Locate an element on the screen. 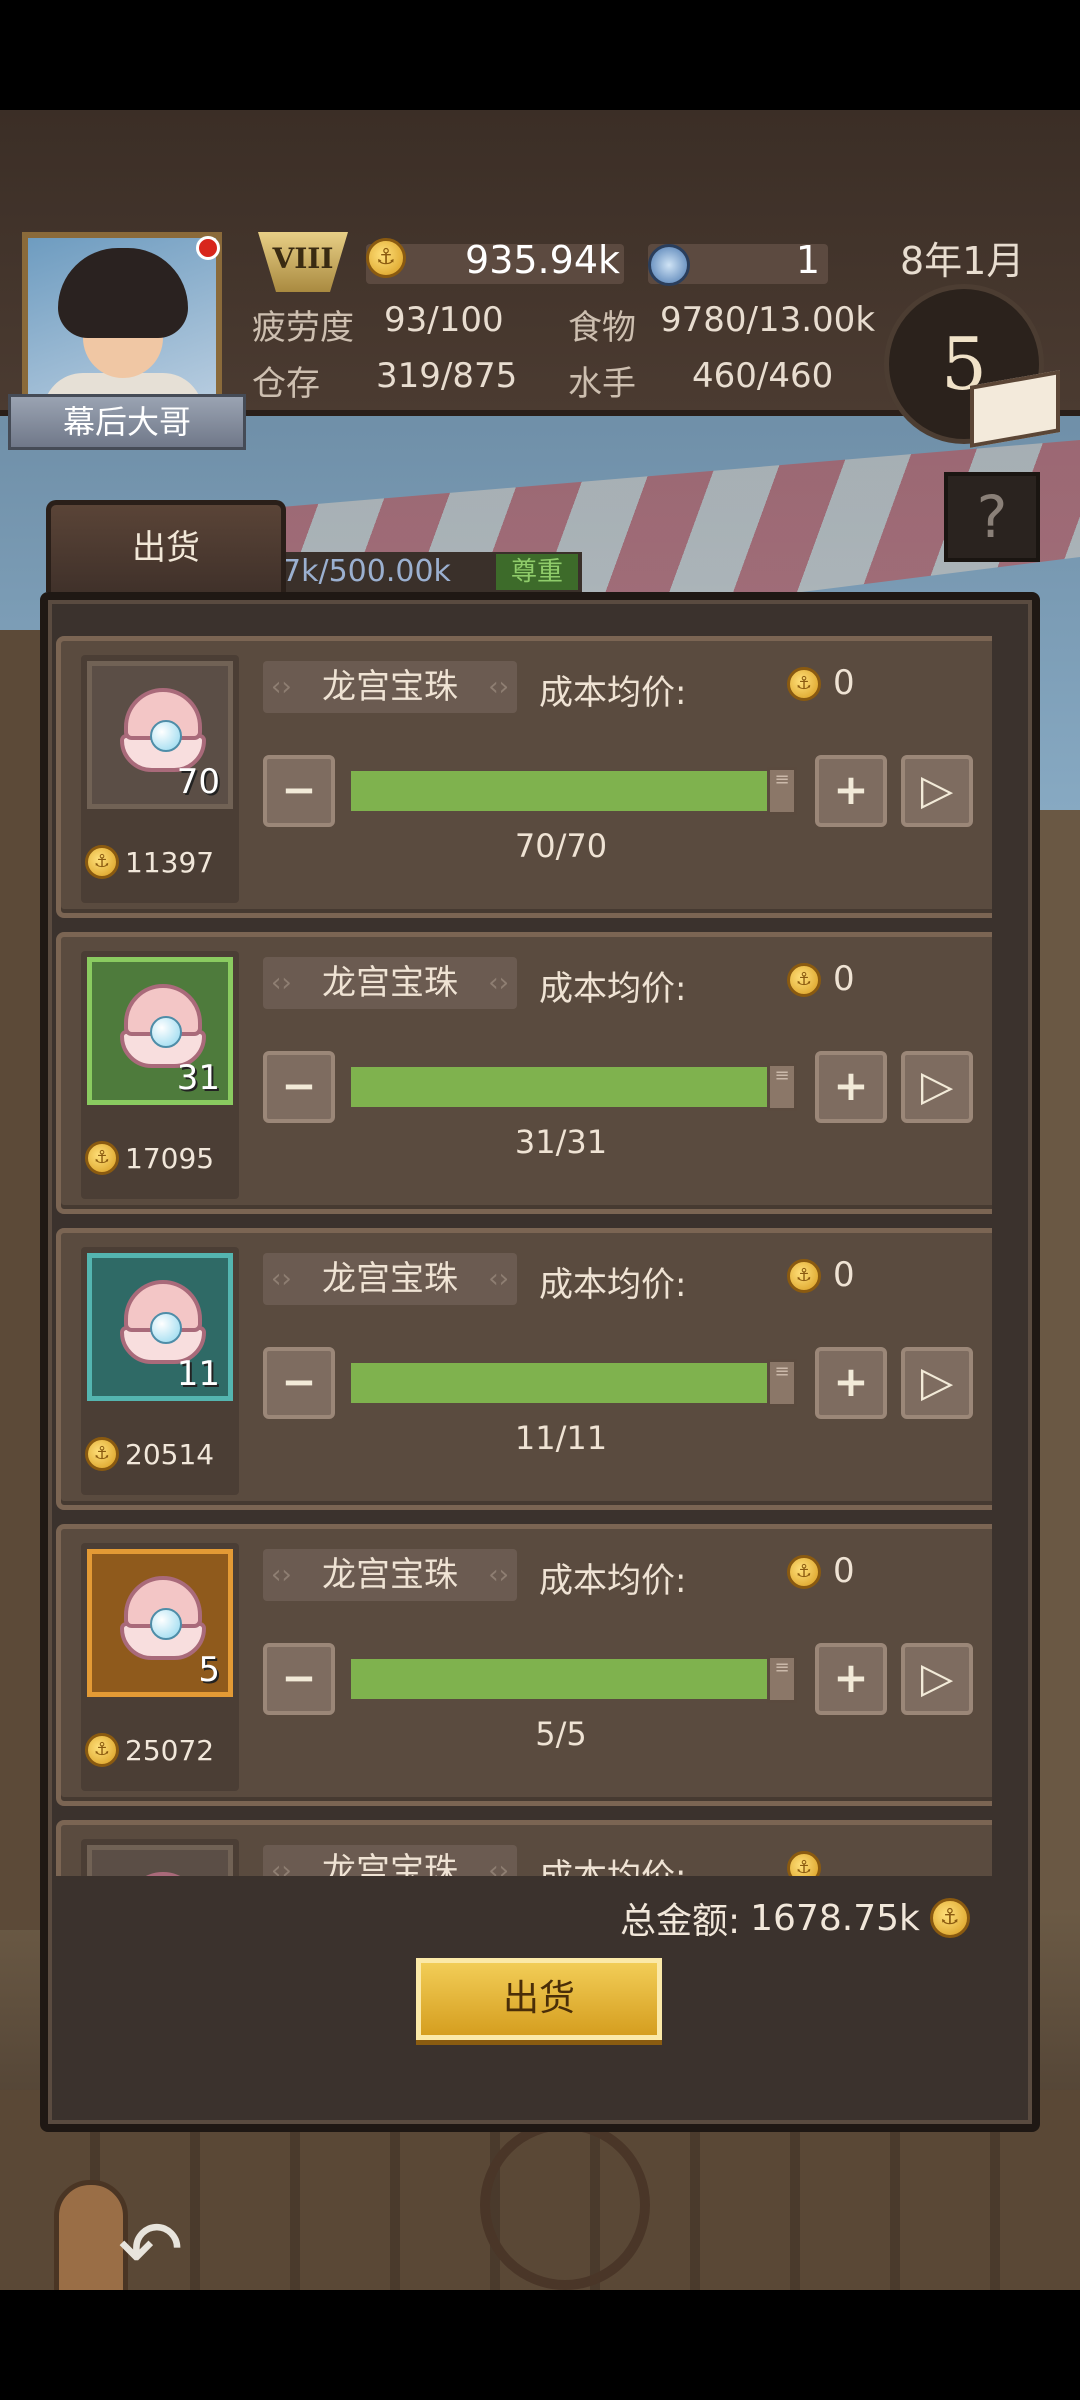 The height and width of the screenshot is (2400, 1080). item-price-value: 17095 is located at coordinates (170, 1158).